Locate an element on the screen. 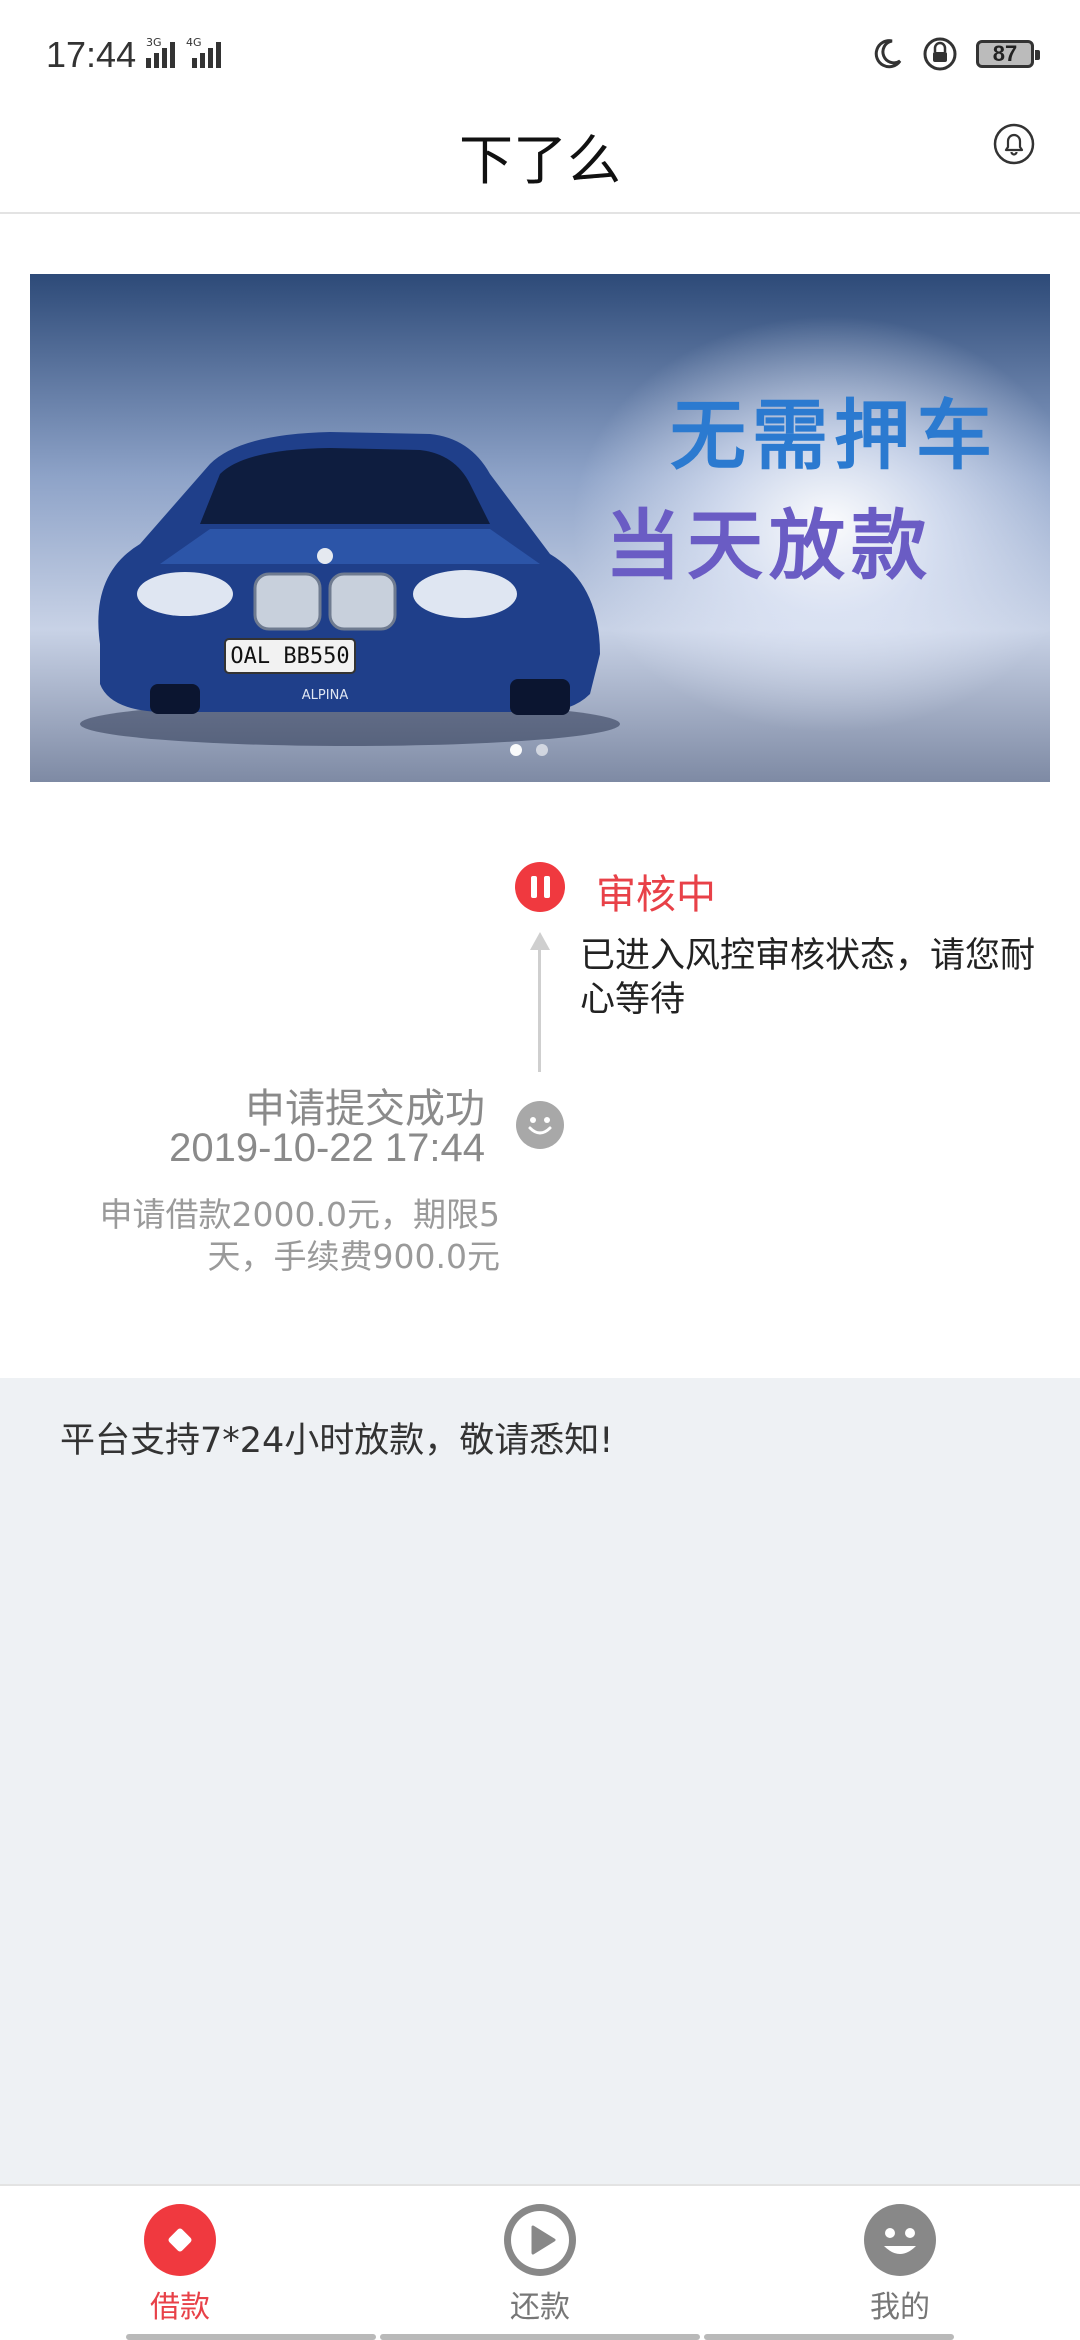 This screenshot has height=2340, width=1080. status-right-icons: 87 is located at coordinates (955, 54).